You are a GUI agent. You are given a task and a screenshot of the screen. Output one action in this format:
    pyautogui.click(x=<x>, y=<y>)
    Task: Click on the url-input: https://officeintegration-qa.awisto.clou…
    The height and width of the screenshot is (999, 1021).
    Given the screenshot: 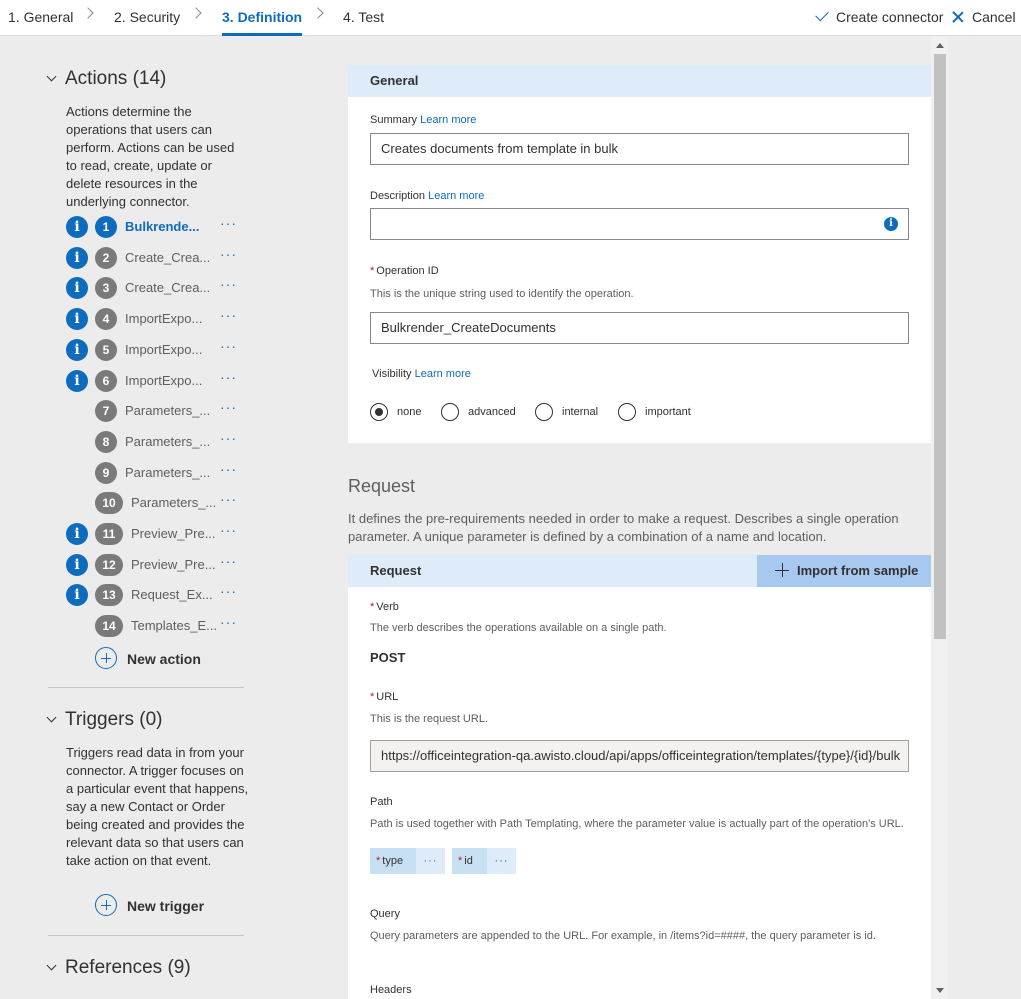 What is the action you would take?
    pyautogui.click(x=639, y=756)
    